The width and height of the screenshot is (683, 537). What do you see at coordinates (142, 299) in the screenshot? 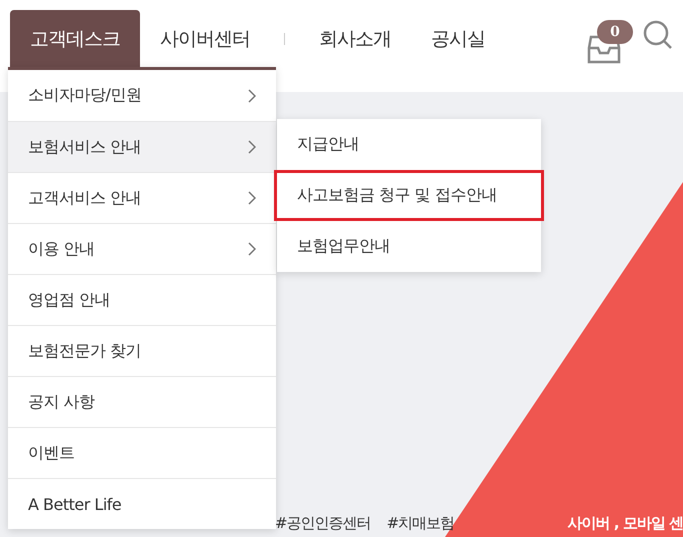
I see `menu-item: 영업점 안내` at bounding box center [142, 299].